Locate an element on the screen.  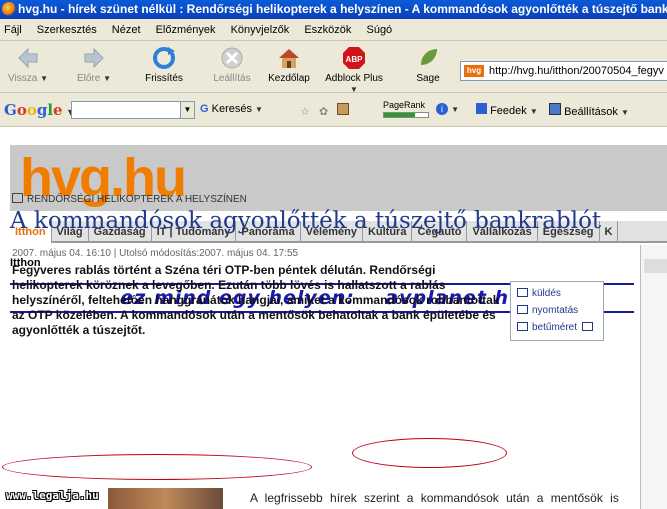
pagerank-bar is located at coordinates (406, 115).